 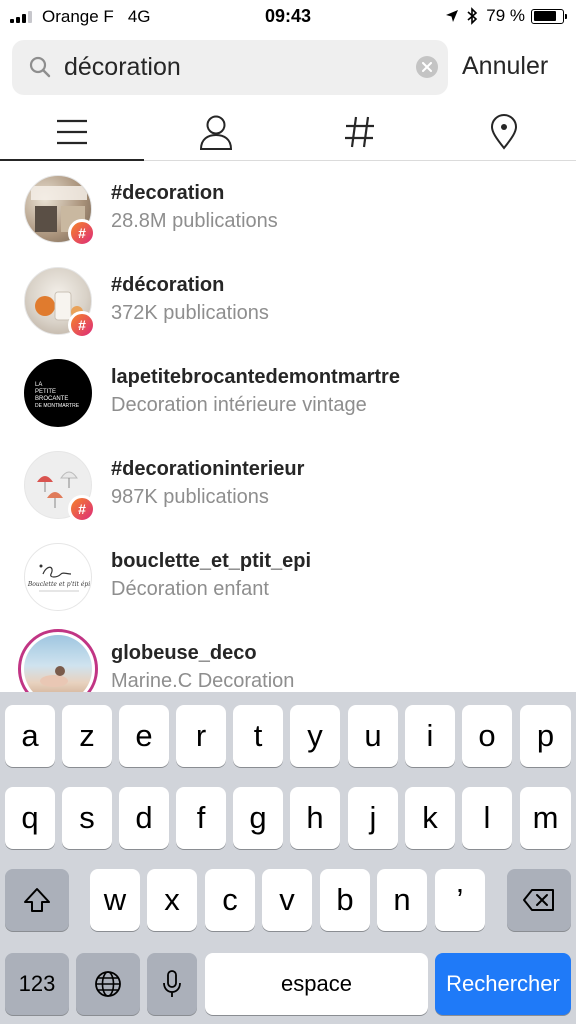 What do you see at coordinates (505, 15) in the screenshot?
I see `battery-percent: 79 %` at bounding box center [505, 15].